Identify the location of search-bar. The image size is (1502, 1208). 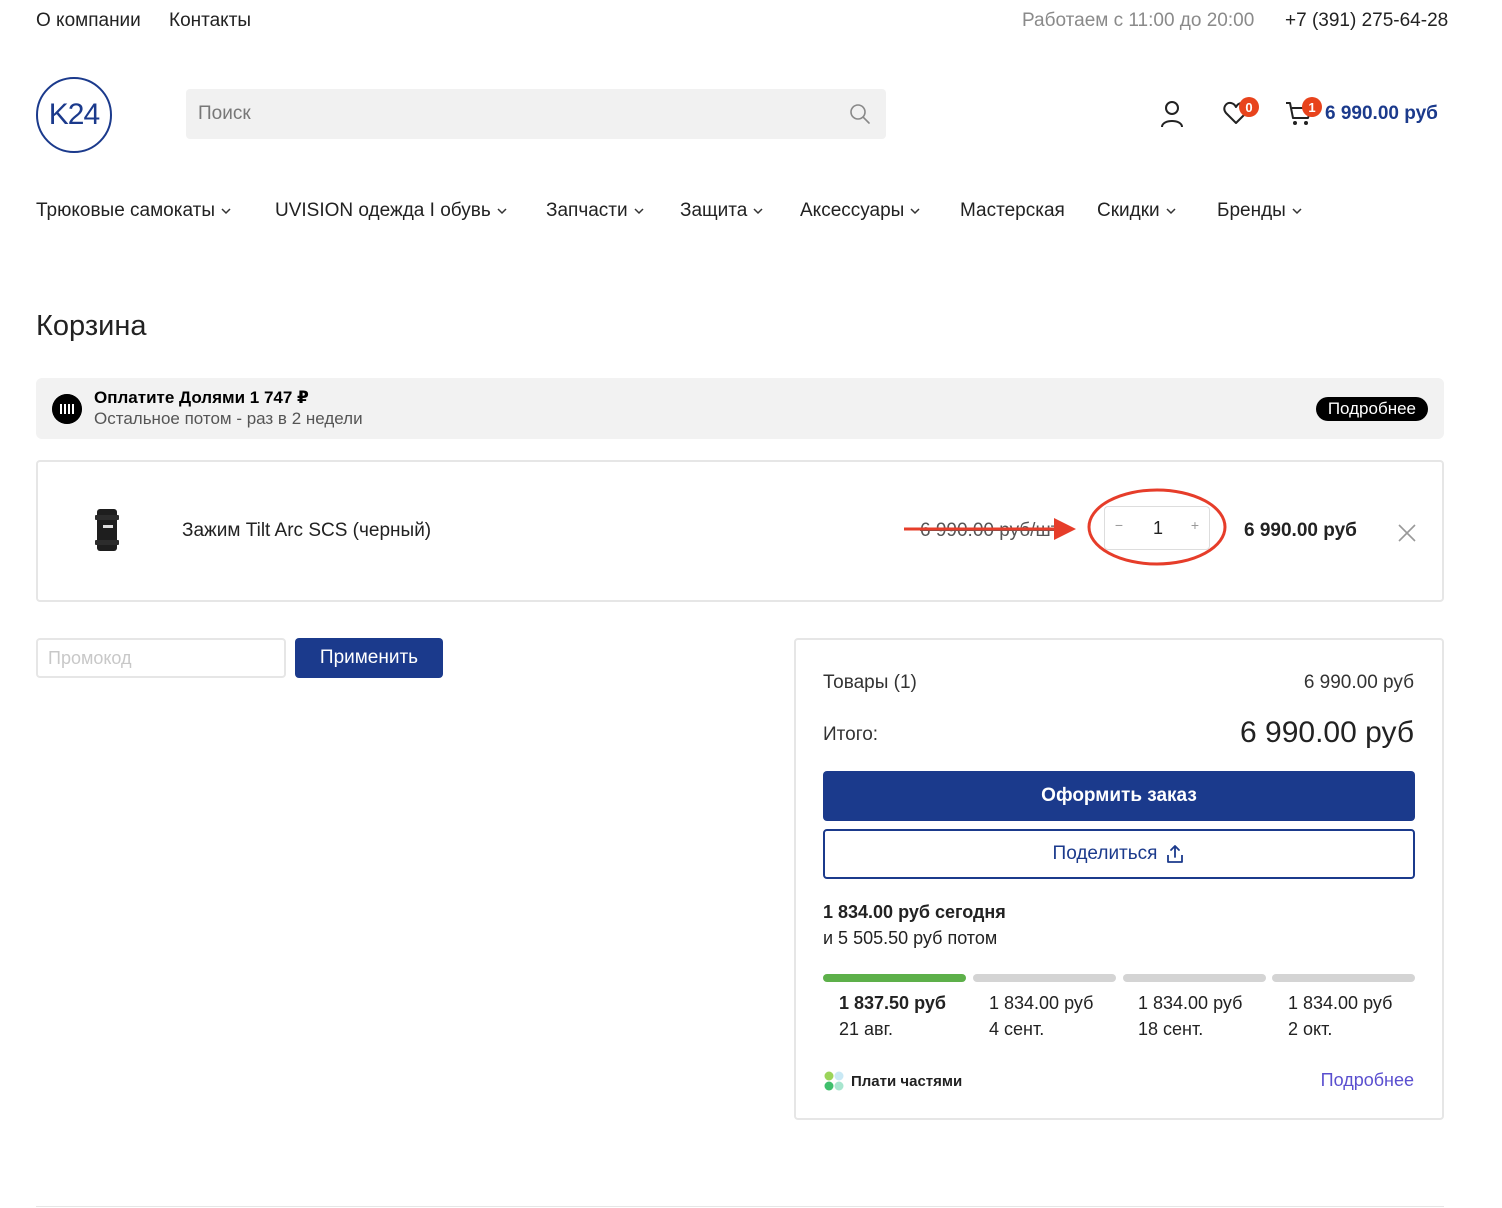
(536, 114).